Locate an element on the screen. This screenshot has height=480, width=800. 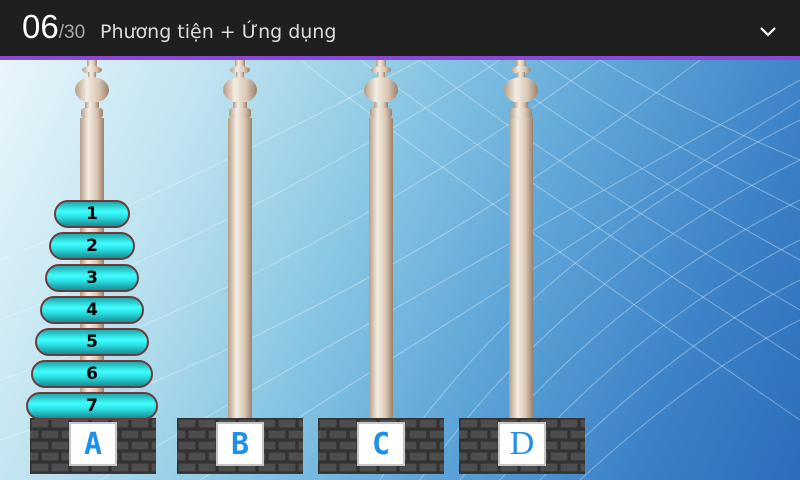
disk-number: 2 is located at coordinates (92, 246).